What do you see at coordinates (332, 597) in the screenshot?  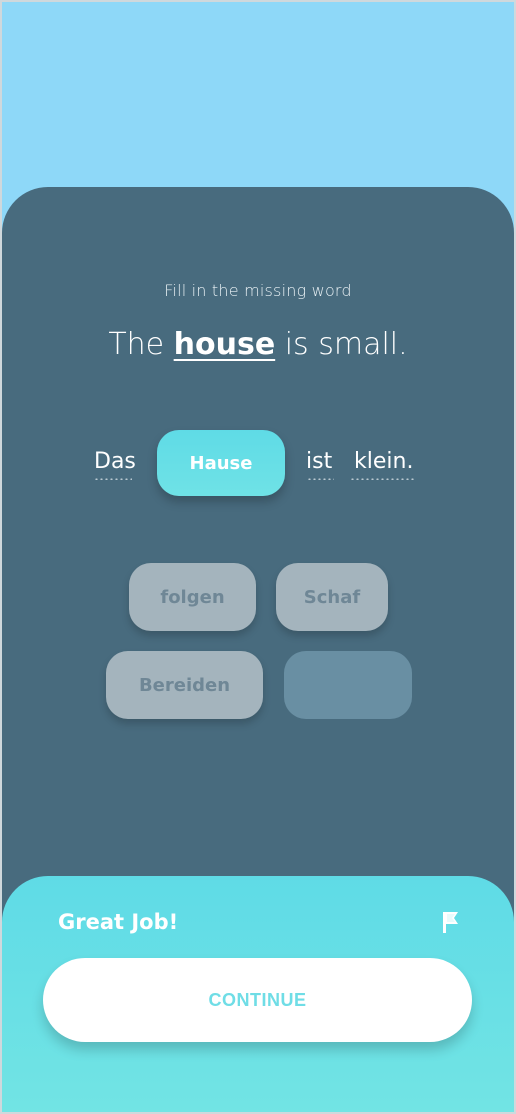 I see `option-schaf: Schaf` at bounding box center [332, 597].